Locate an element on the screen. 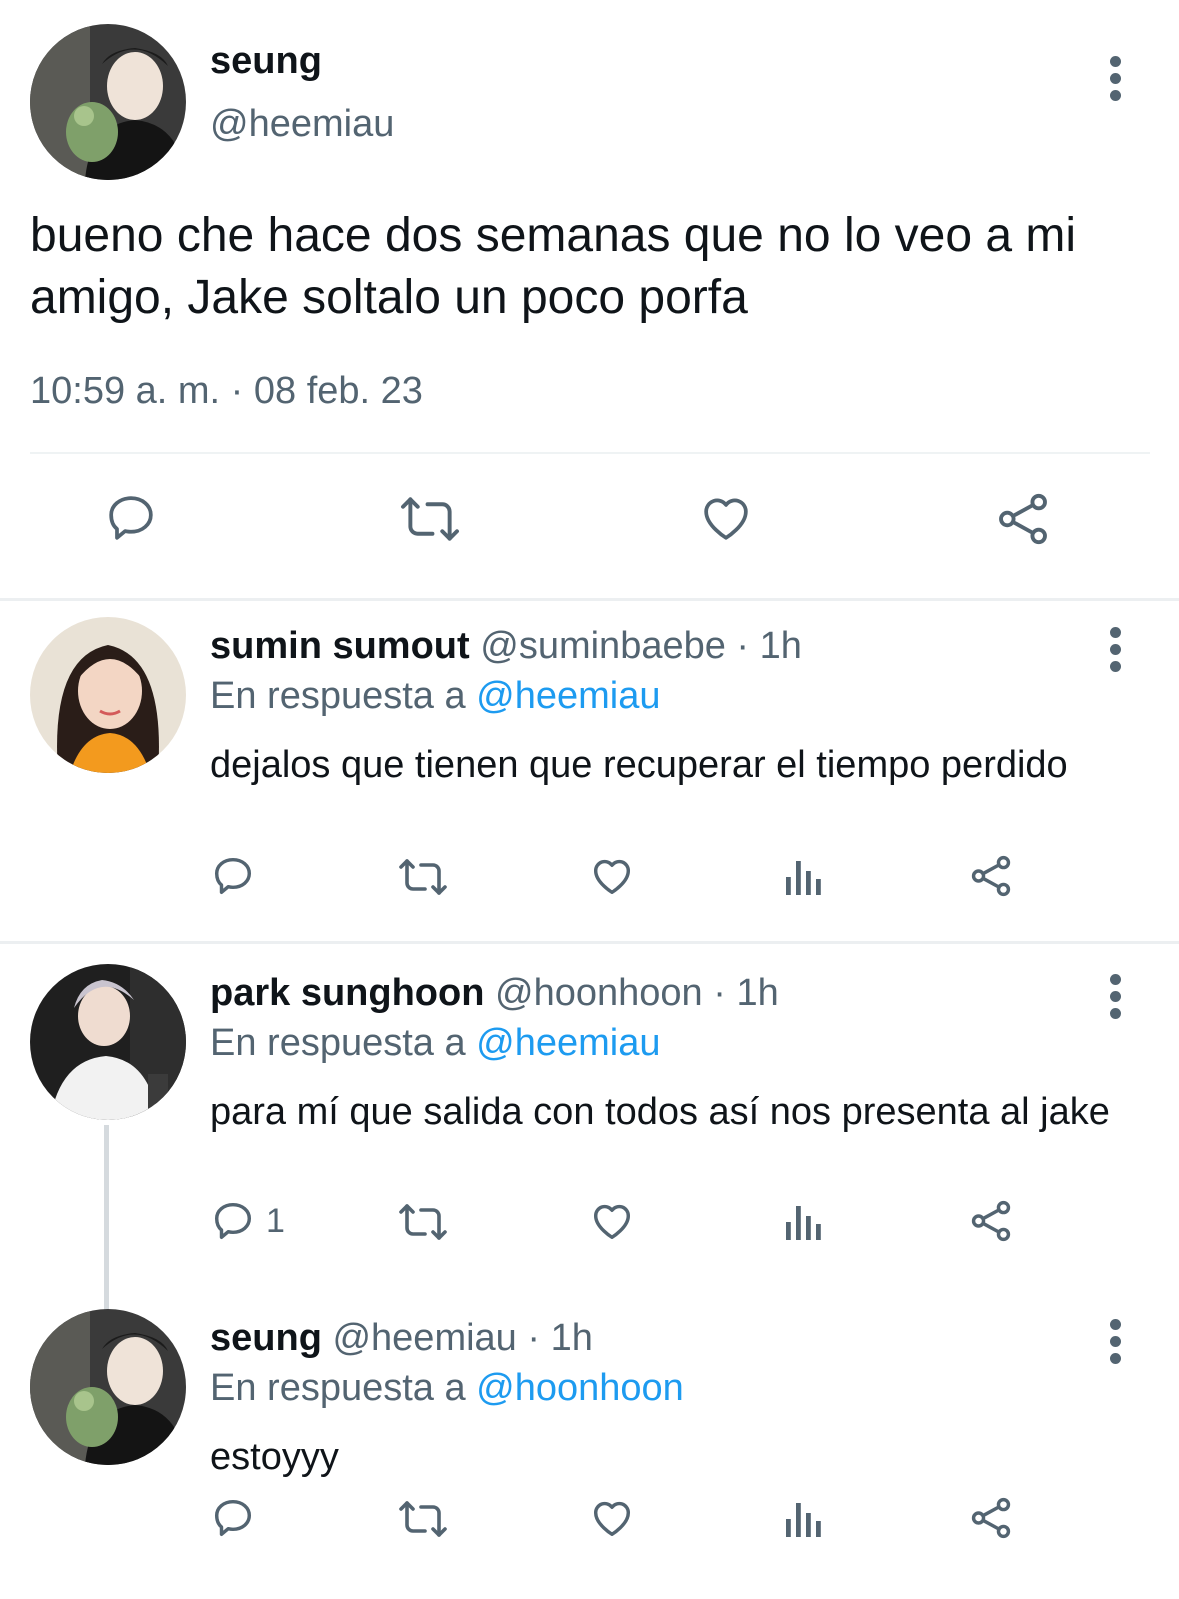  reply-header: park sunghoon @hoonhoon · 1h is located at coordinates (494, 993).